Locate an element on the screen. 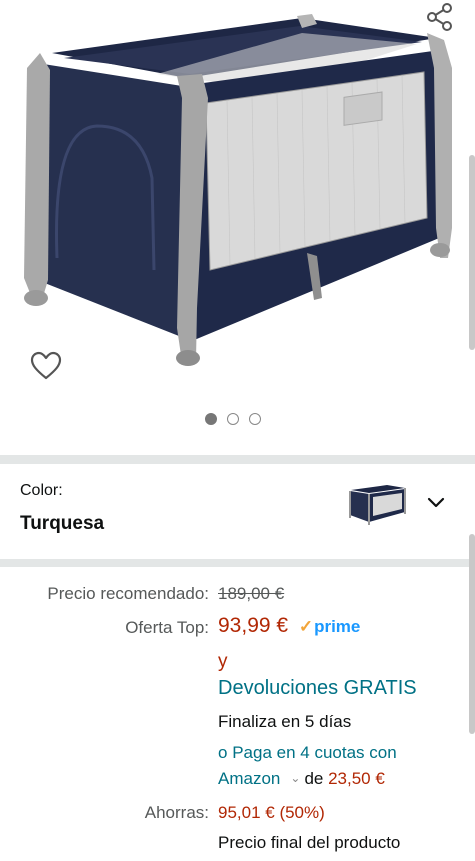 The height and width of the screenshot is (861, 475). savings-label: Ahorras: is located at coordinates (176, 812).